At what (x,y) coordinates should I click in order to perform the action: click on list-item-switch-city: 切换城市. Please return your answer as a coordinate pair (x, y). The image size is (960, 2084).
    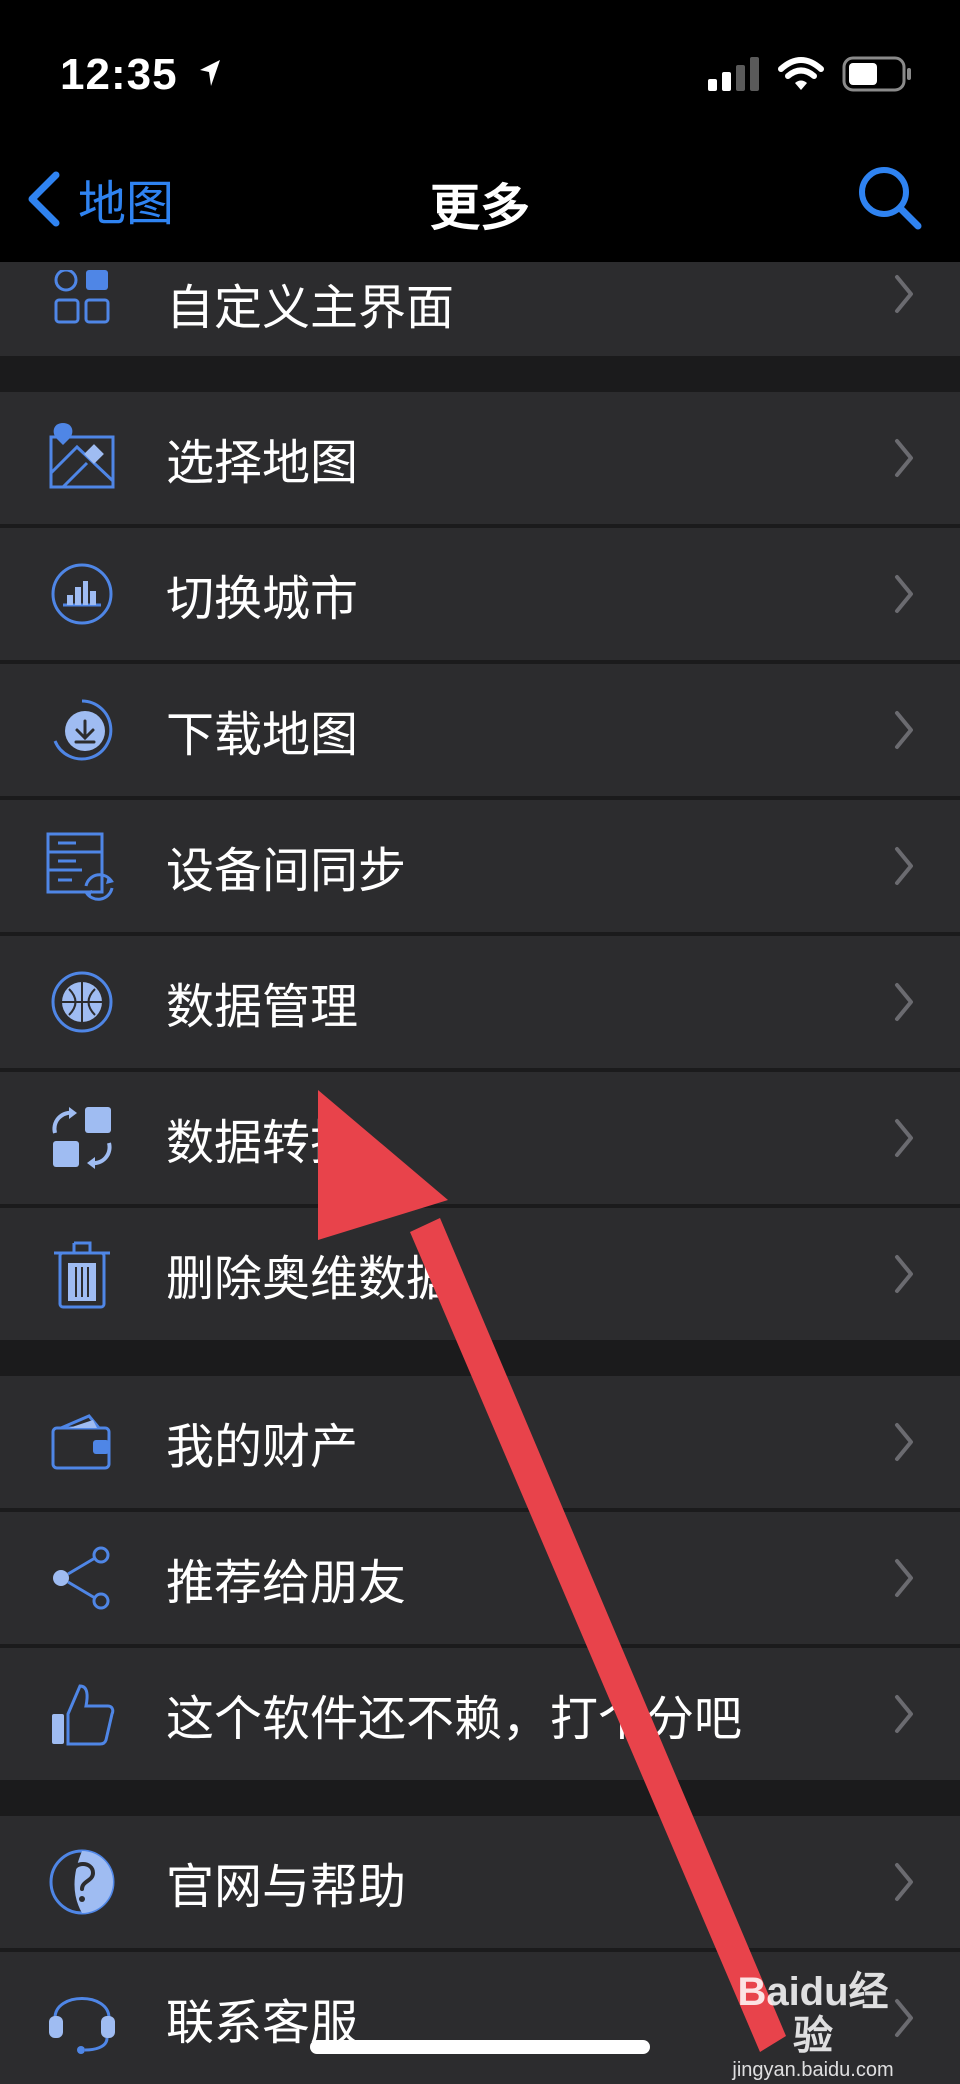
    Looking at the image, I should click on (480, 592).